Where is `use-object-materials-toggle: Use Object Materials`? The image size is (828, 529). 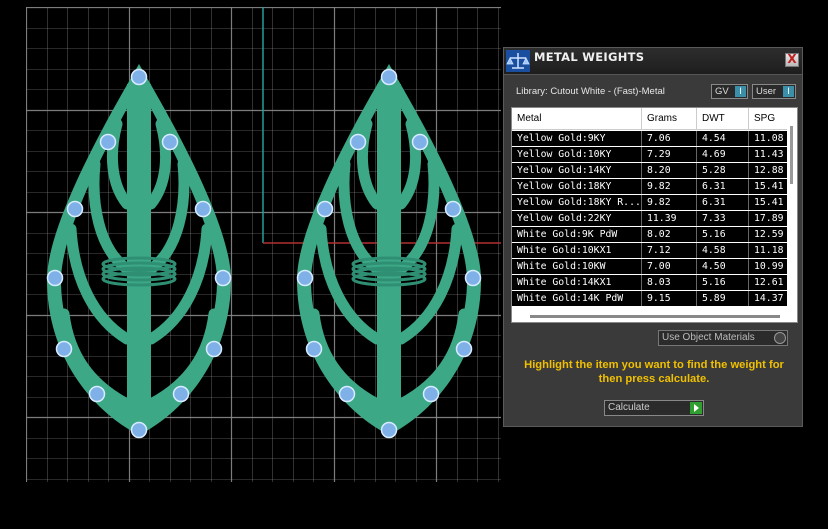 use-object-materials-toggle: Use Object Materials is located at coordinates (723, 338).